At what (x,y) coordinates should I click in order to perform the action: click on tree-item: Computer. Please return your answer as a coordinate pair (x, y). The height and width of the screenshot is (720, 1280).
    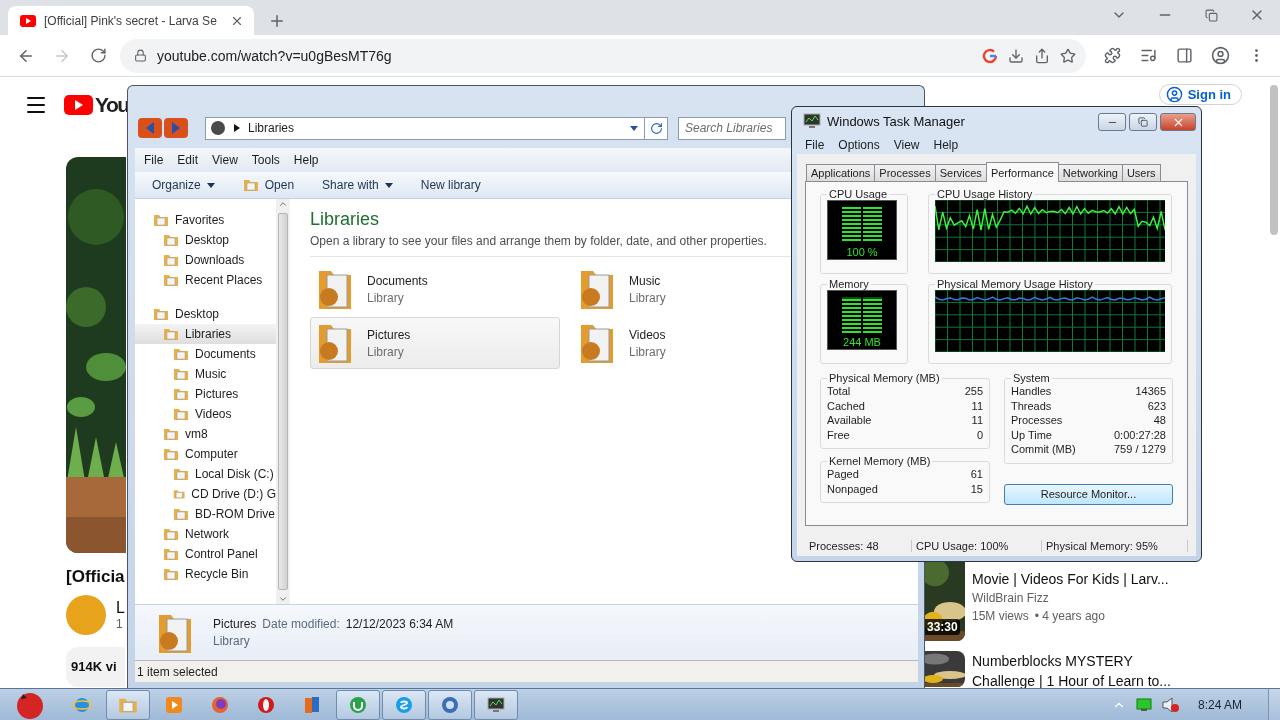
    Looking at the image, I should click on (205, 454).